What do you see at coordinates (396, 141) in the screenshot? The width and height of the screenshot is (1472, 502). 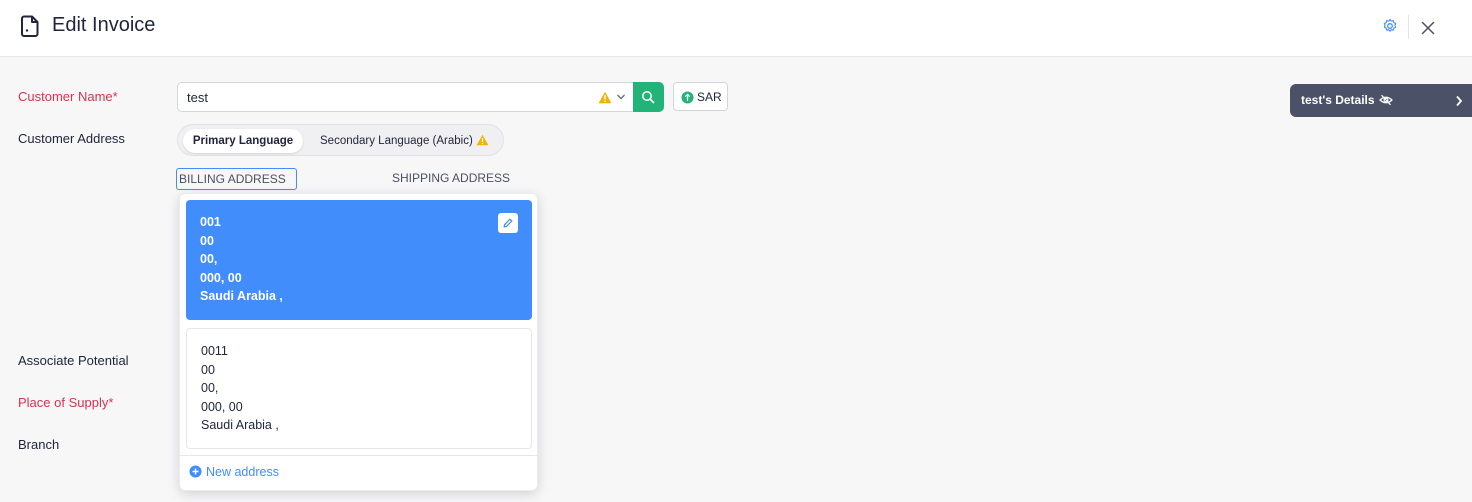 I see `secondary-language-option: Secondary Language (Arabic)` at bounding box center [396, 141].